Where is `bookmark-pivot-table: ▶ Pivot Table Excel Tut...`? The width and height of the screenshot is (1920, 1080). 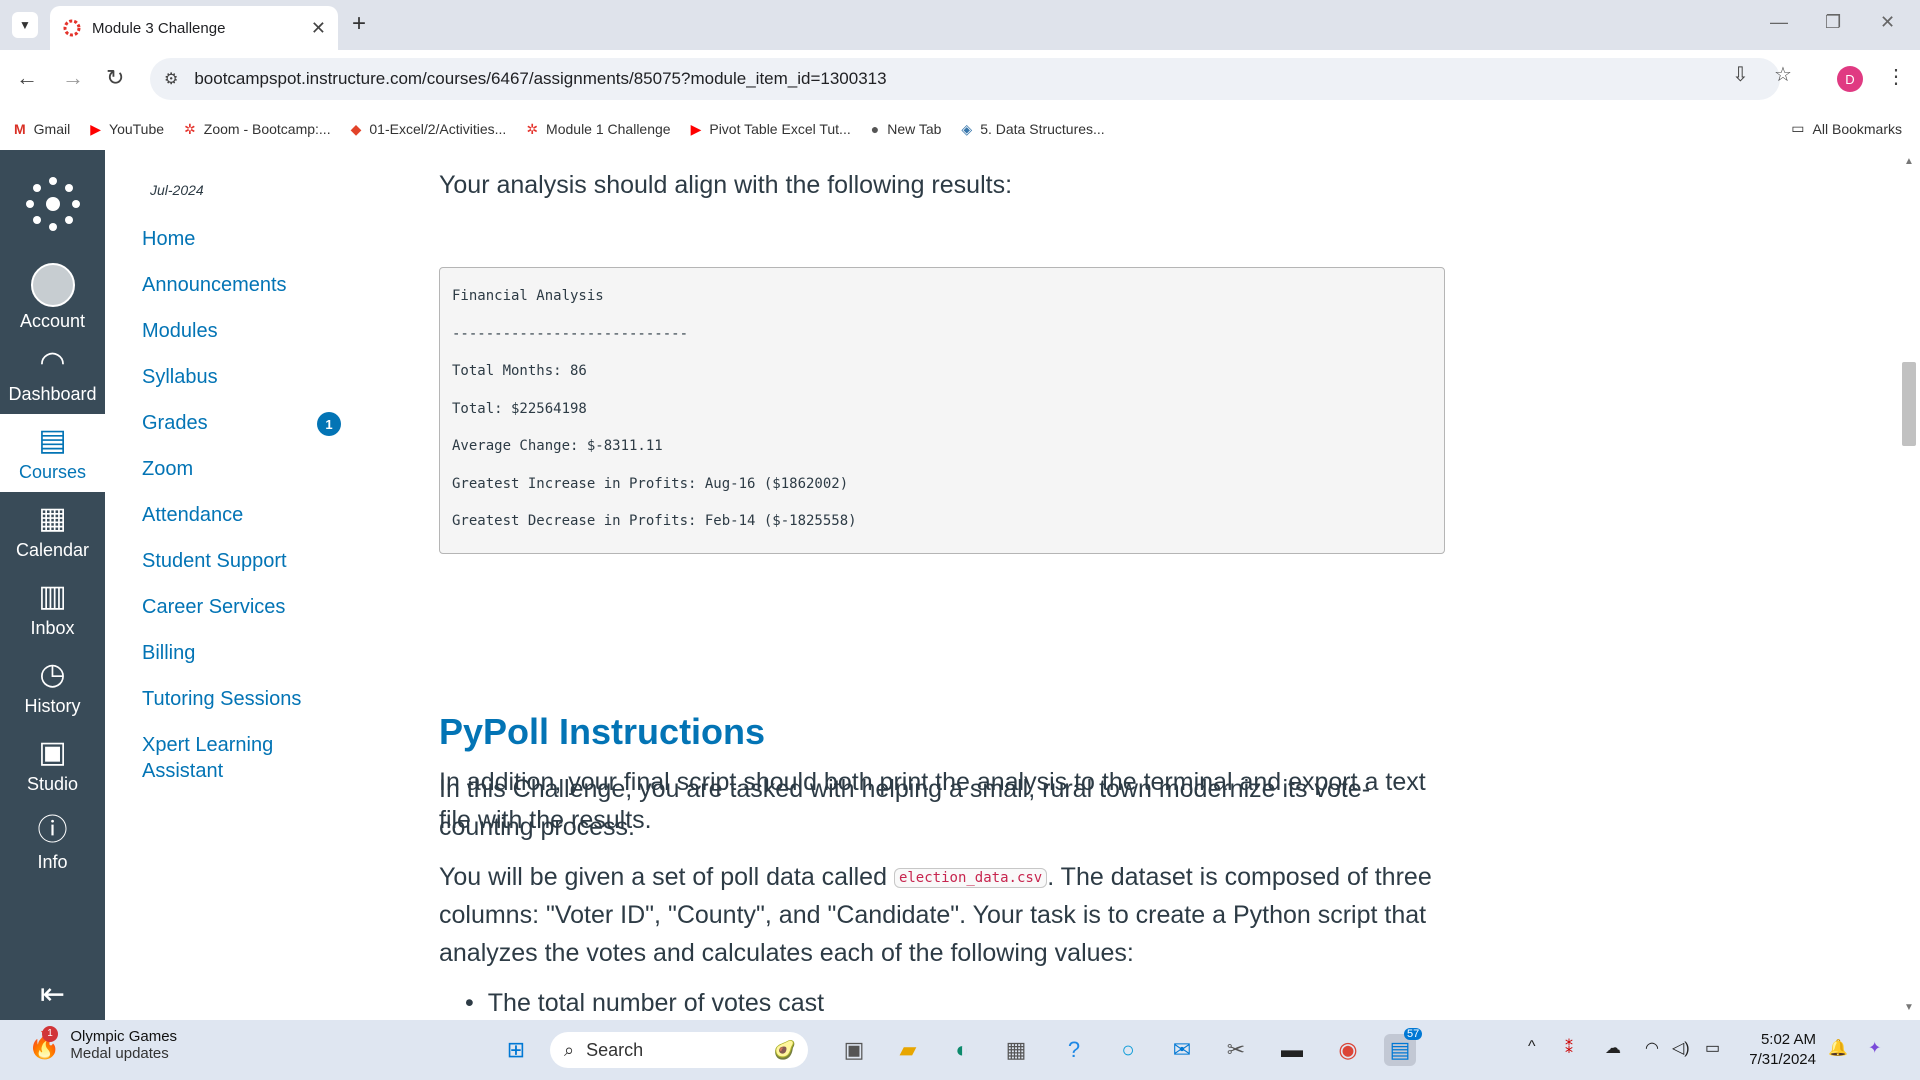
bookmark-pivot-table: ▶ Pivot Table Excel Tut... is located at coordinates (771, 129).